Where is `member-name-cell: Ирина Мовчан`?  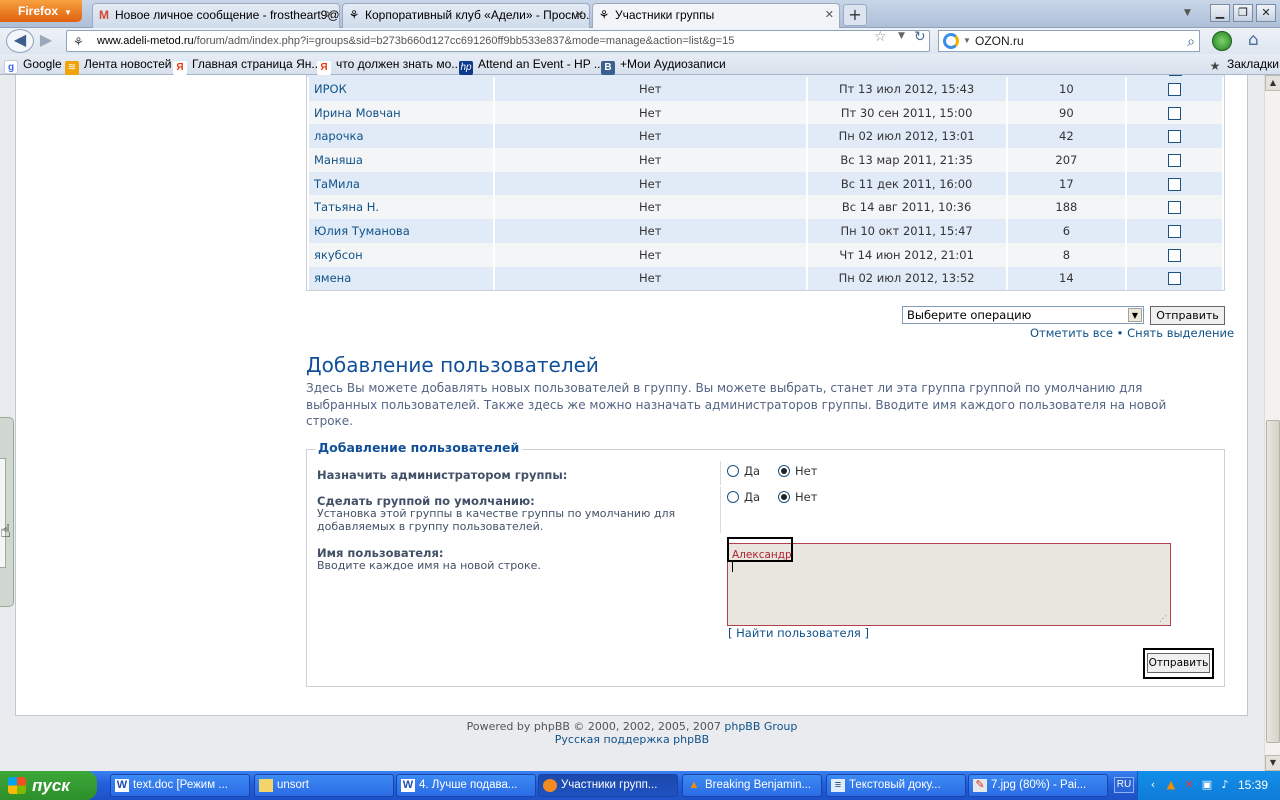 member-name-cell: Ирина Мовчан is located at coordinates (401, 112).